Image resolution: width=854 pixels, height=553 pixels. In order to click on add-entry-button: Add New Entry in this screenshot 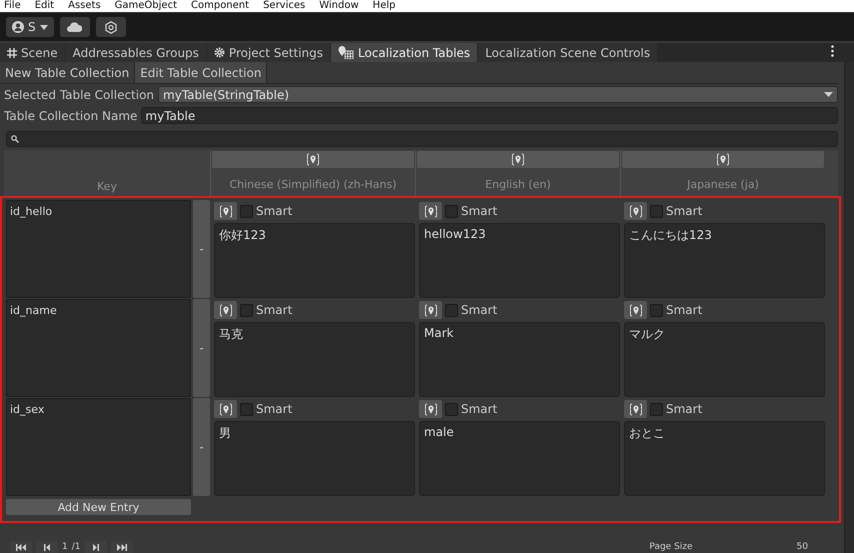, I will do `click(98, 507)`.